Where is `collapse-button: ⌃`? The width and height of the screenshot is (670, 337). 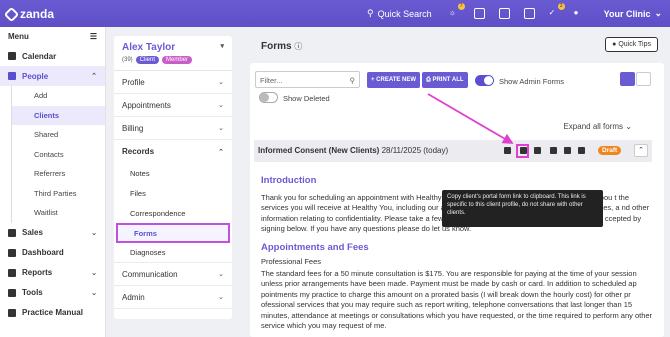
collapse-button: ⌃ is located at coordinates (641, 150).